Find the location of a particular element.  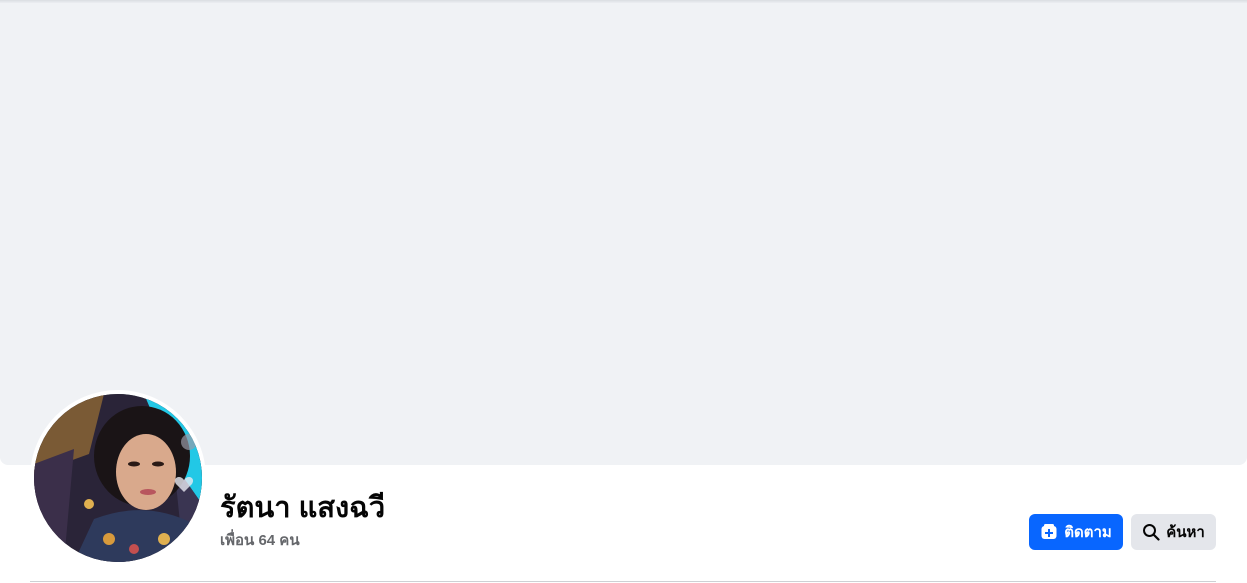

profile-name: รัตนา แสงฉวี is located at coordinates (303, 508).